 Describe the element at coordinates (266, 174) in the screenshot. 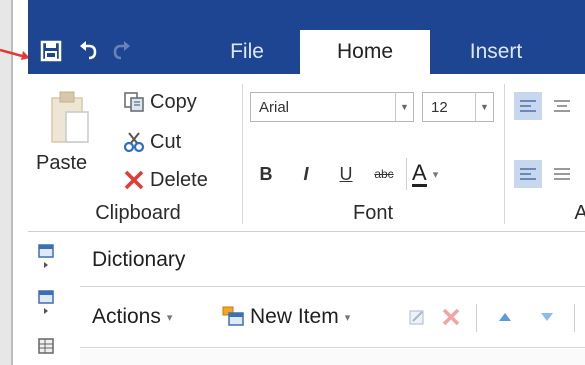

I see `bold-button: B` at that location.